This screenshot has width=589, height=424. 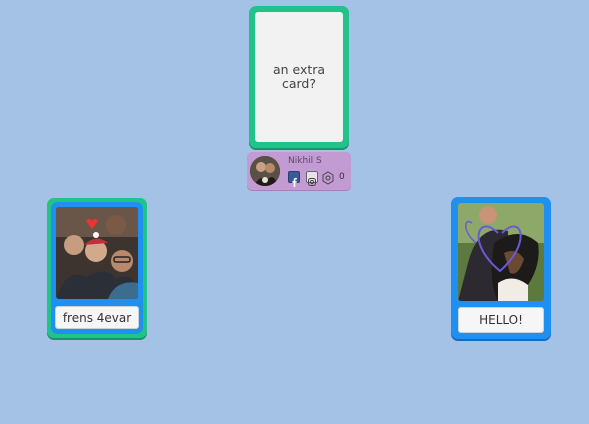 I want to click on left-card-caption-text: frens 4evar, so click(x=97, y=317).